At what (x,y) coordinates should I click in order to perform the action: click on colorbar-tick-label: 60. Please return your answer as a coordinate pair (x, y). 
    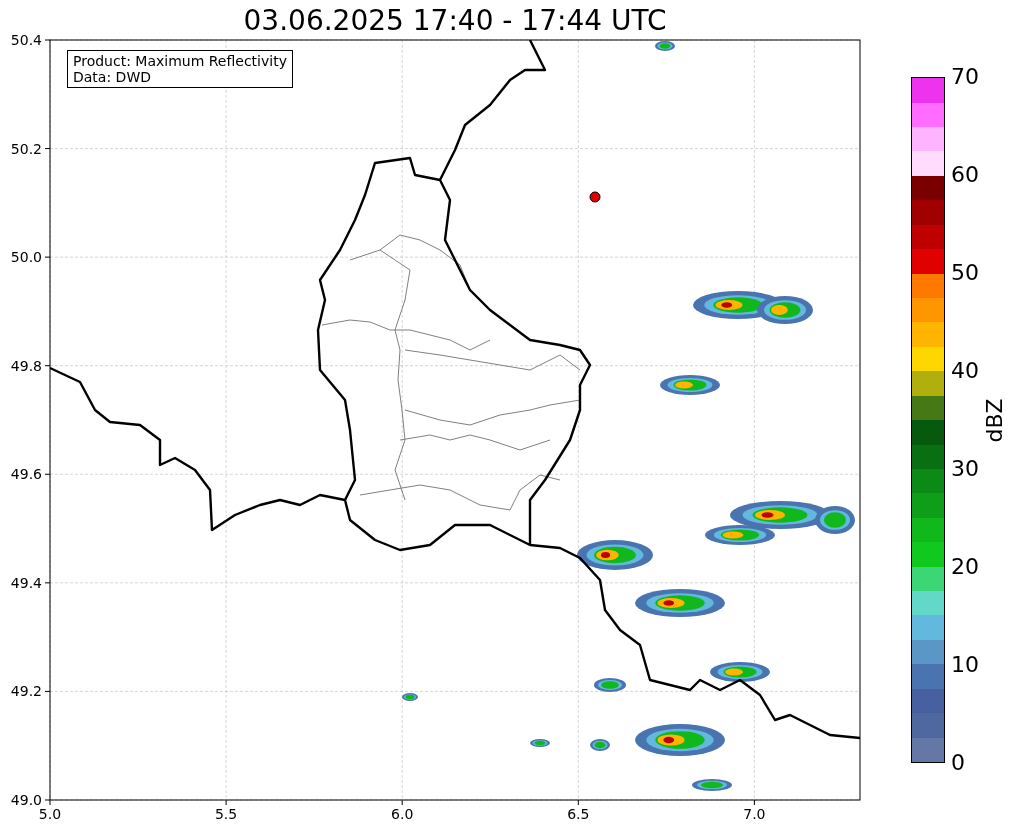
    Looking at the image, I should click on (965, 175).